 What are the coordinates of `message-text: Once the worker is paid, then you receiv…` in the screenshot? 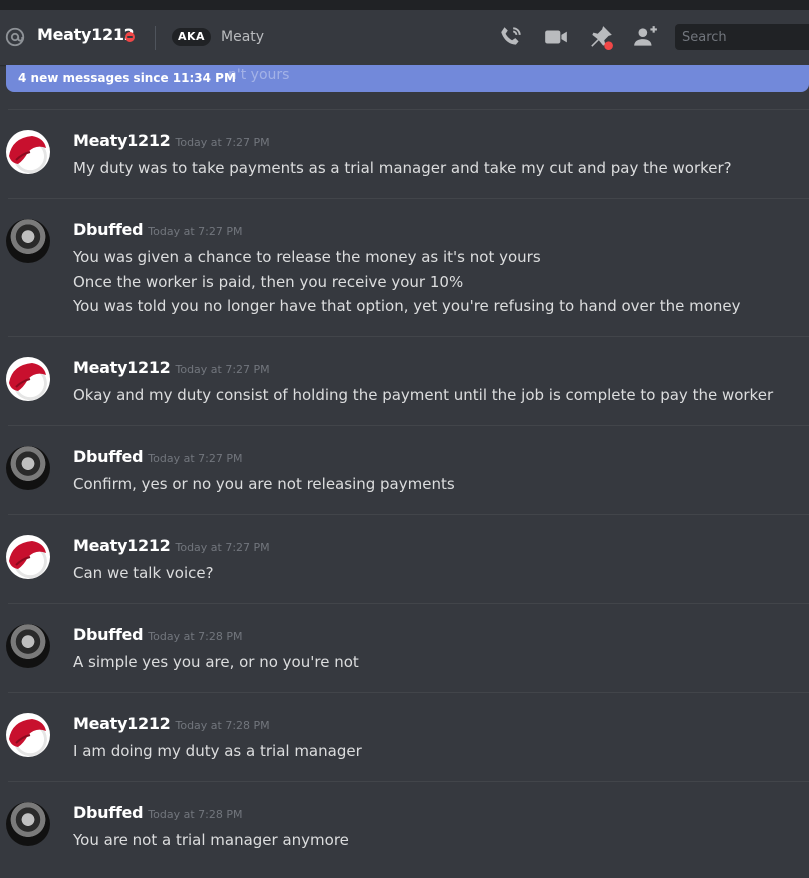 It's located at (268, 281).